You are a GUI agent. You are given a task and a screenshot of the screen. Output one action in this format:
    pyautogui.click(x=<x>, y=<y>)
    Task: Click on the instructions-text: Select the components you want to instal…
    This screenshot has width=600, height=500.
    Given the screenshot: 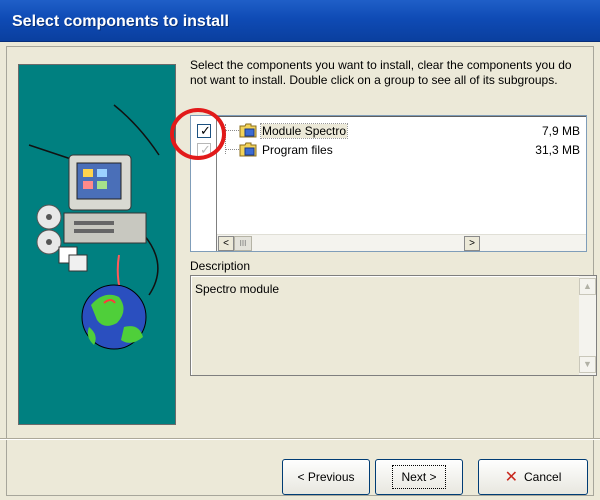 What is the action you would take?
    pyautogui.click(x=381, y=72)
    